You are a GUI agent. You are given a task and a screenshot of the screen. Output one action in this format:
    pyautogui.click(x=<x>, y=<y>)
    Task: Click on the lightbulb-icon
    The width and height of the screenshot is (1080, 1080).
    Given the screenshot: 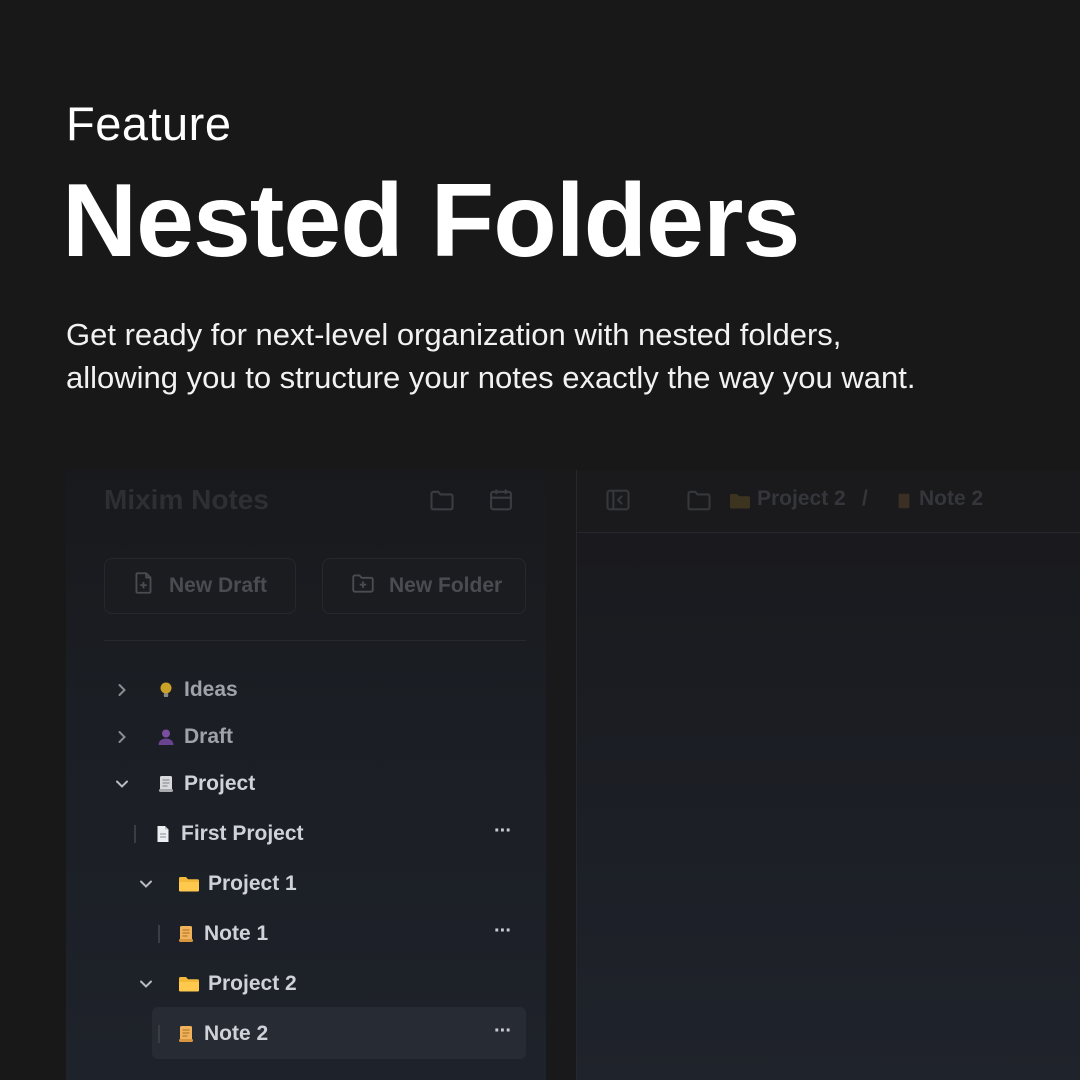 What is the action you would take?
    pyautogui.click(x=166, y=690)
    